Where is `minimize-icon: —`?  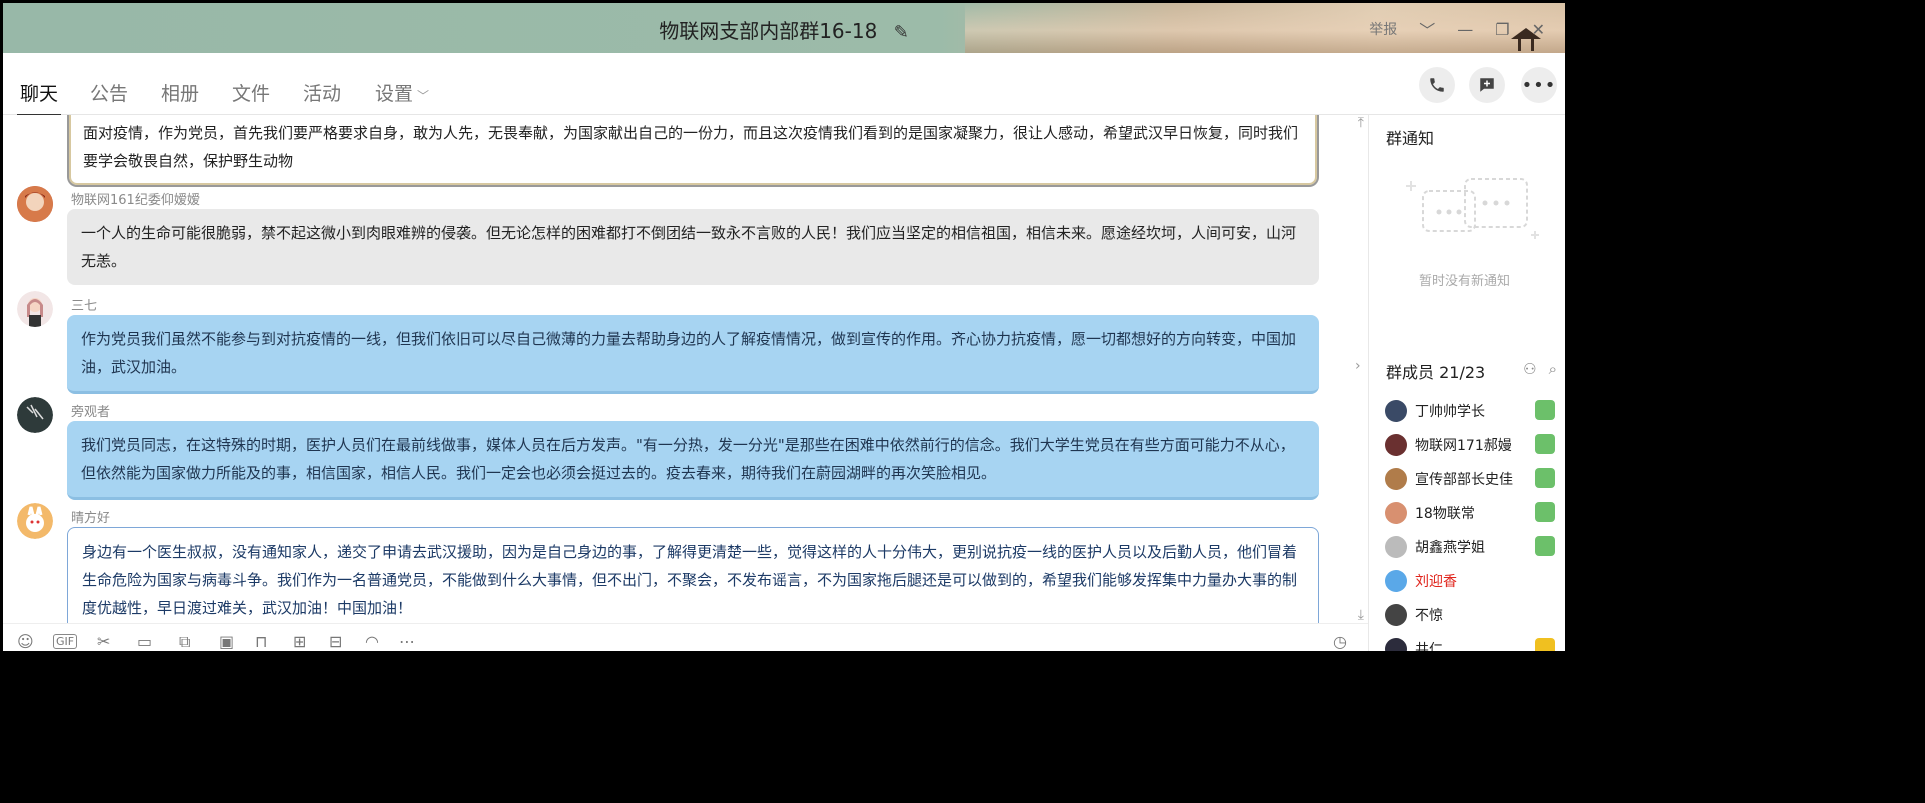 minimize-icon: — is located at coordinates (1465, 29).